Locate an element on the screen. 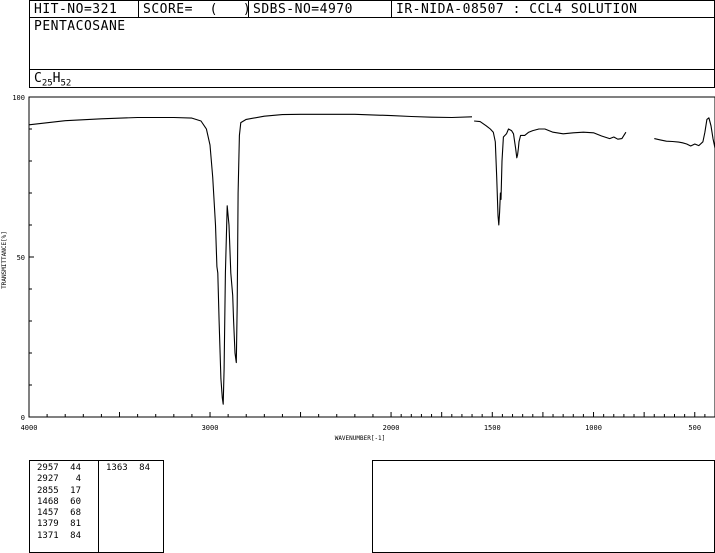 The height and width of the screenshot is (553, 715). peak-row: 1468 60 is located at coordinates (59, 502).